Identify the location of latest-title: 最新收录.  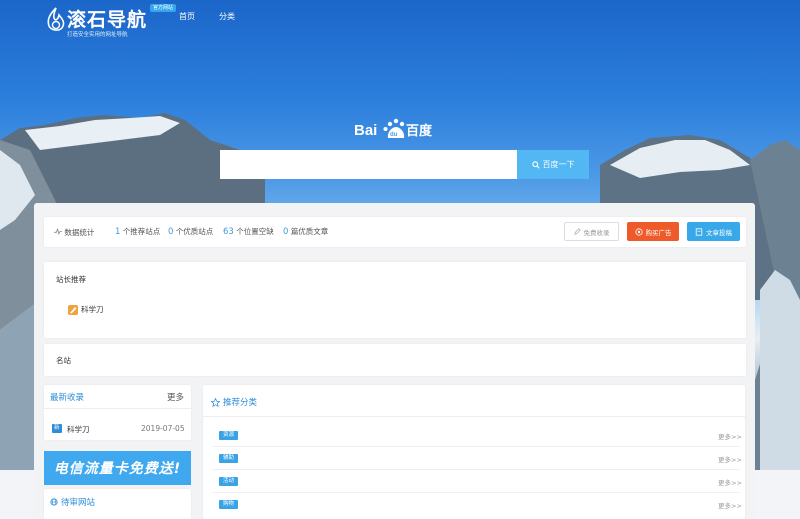
(67, 398).